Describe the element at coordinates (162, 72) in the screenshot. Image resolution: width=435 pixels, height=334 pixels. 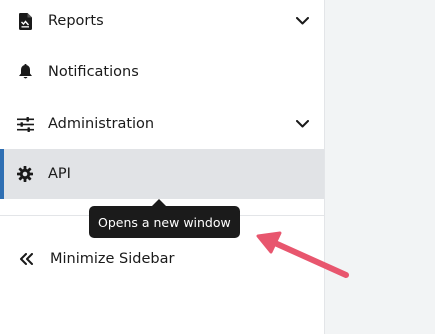
I see `sidebar-item-notifications: Notifications` at that location.